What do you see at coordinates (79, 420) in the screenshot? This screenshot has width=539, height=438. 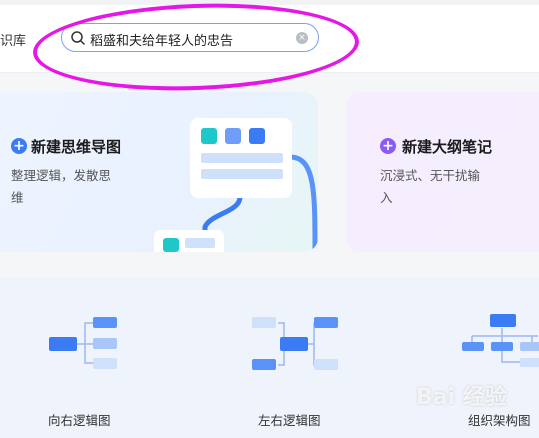 I see `template-label: 向右逻辑图` at bounding box center [79, 420].